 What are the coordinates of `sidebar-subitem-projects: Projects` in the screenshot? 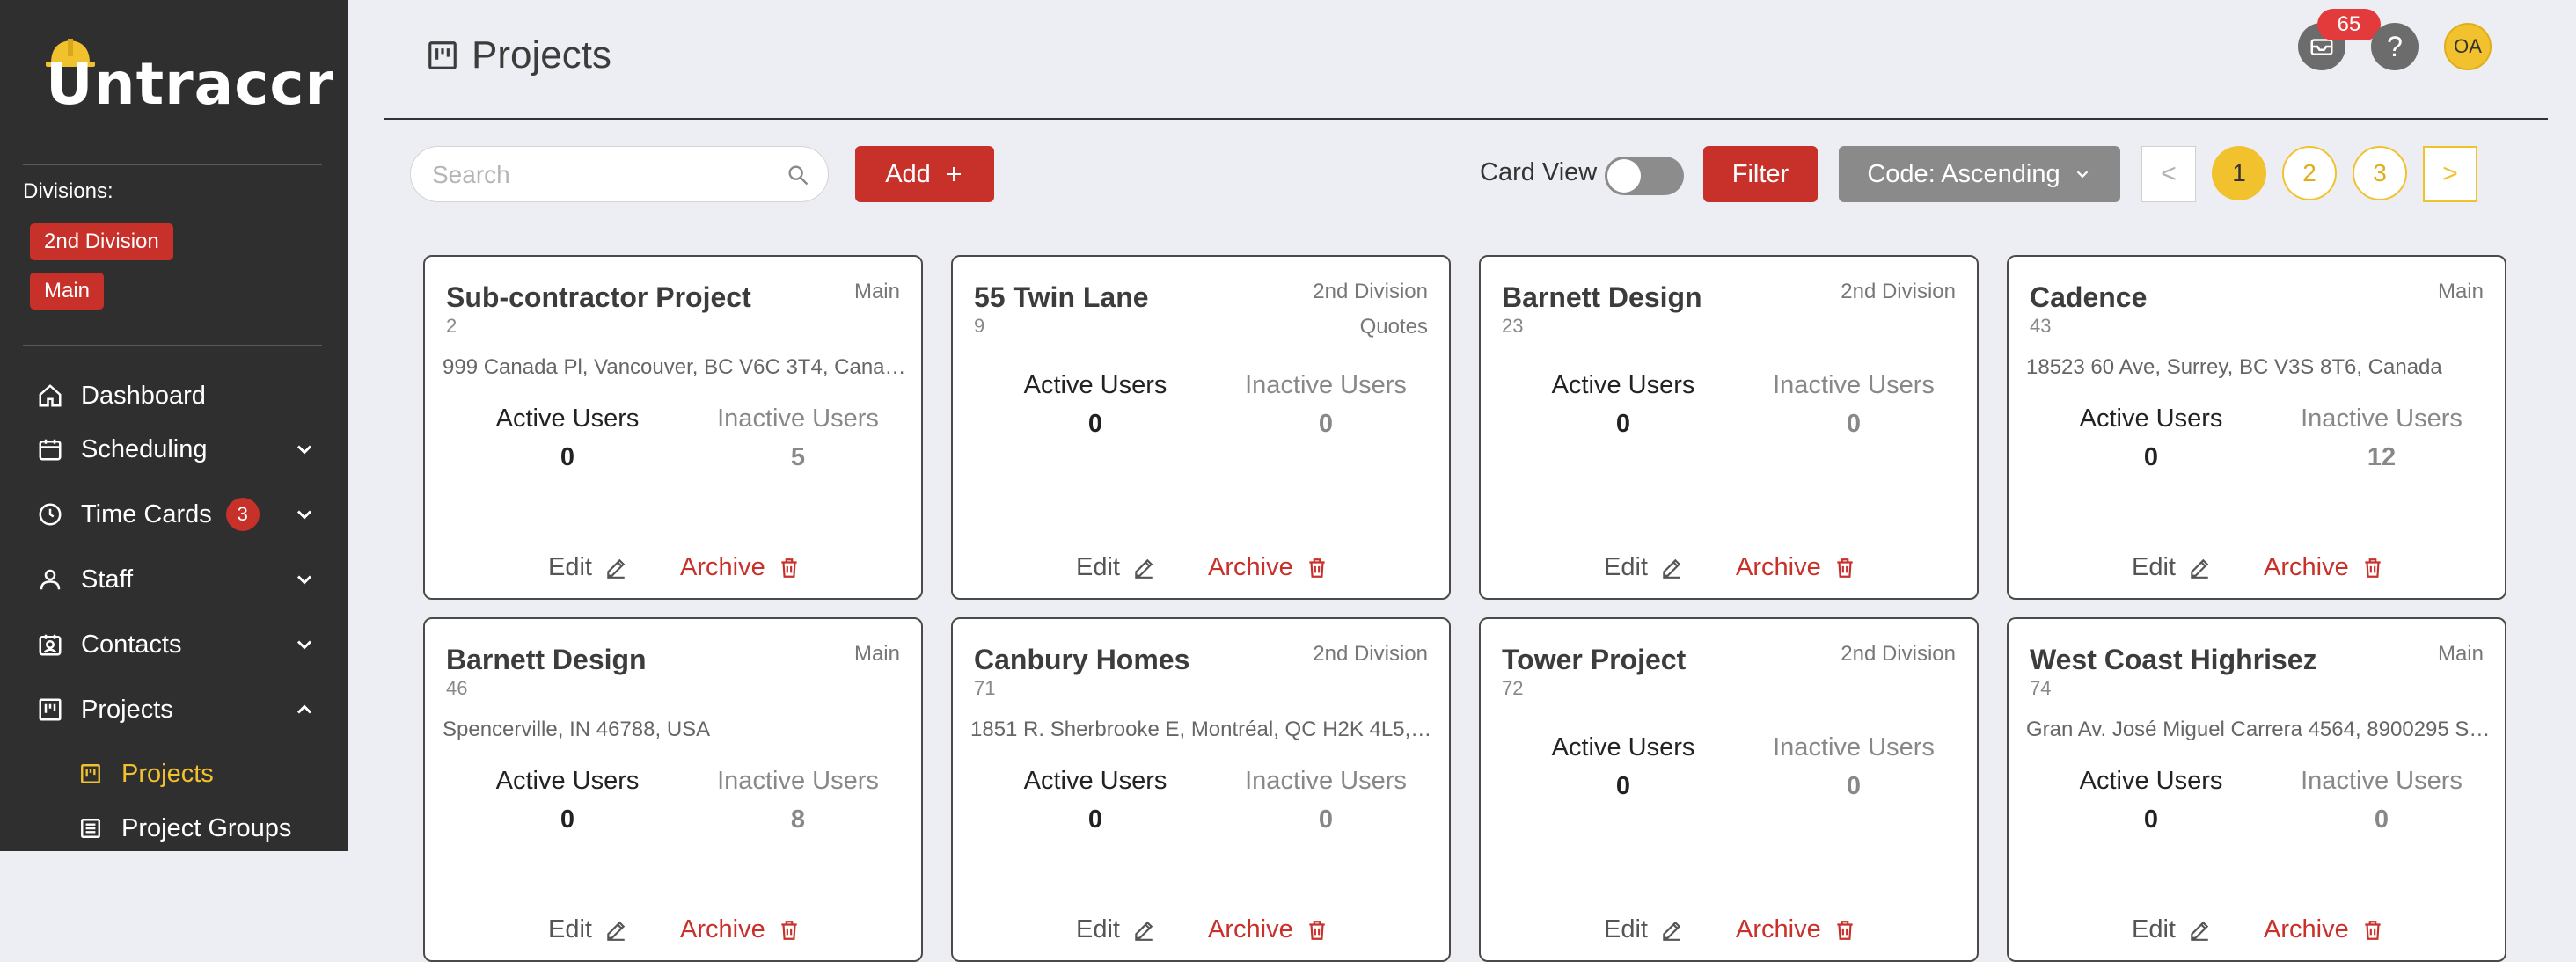 It's located at (146, 773).